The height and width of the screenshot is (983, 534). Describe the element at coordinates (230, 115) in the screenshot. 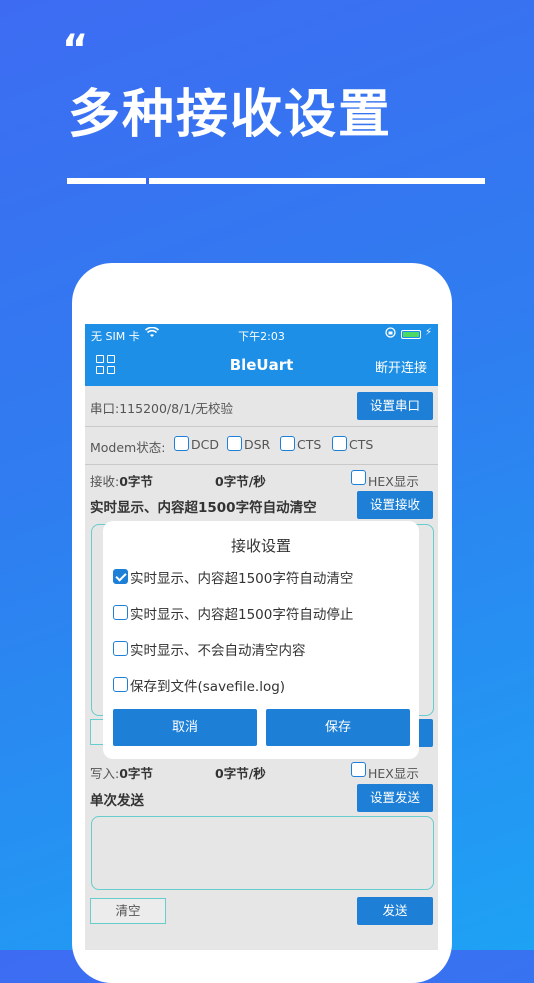

I see `promo-headline: 多种接收设置` at that location.